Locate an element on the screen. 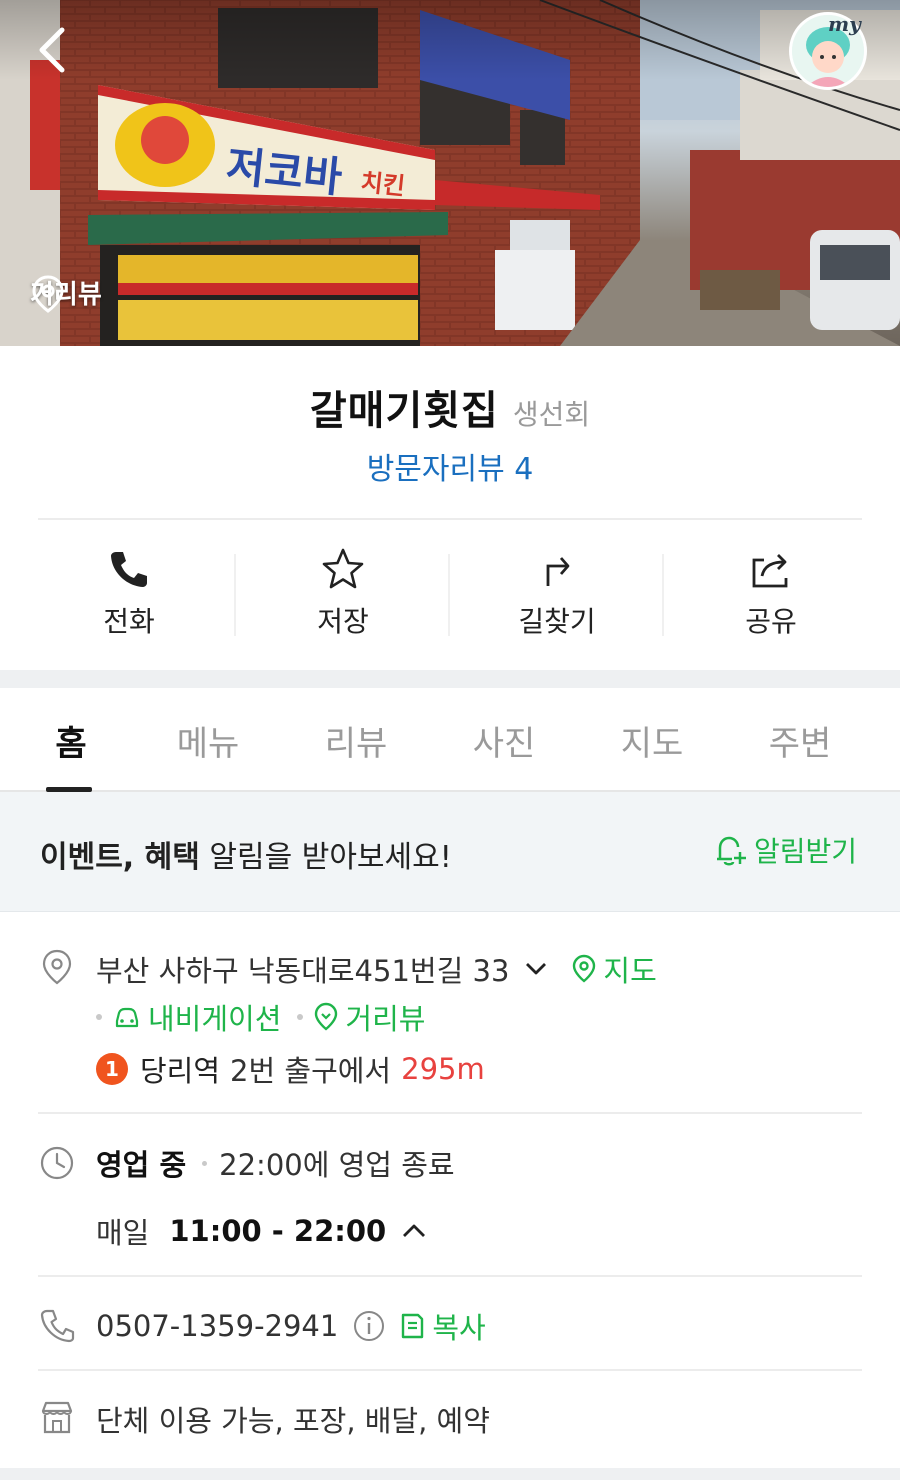 This screenshot has height=1480, width=900. notification-text: 이벤트, 혜택 알림을 받아보세요! is located at coordinates (246, 854).